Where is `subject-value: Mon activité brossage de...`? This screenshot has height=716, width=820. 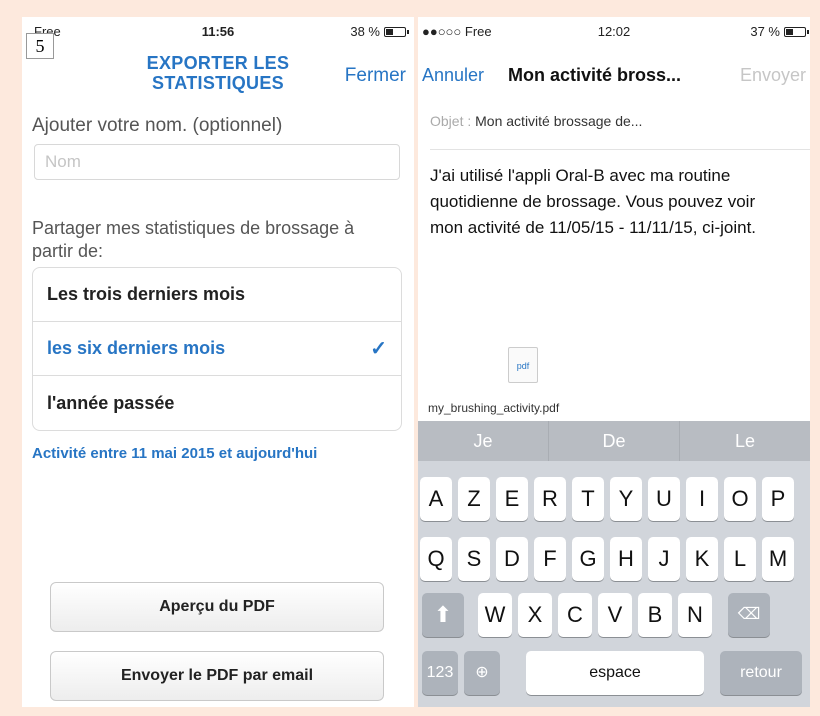 subject-value: Mon activité brossage de... is located at coordinates (559, 121).